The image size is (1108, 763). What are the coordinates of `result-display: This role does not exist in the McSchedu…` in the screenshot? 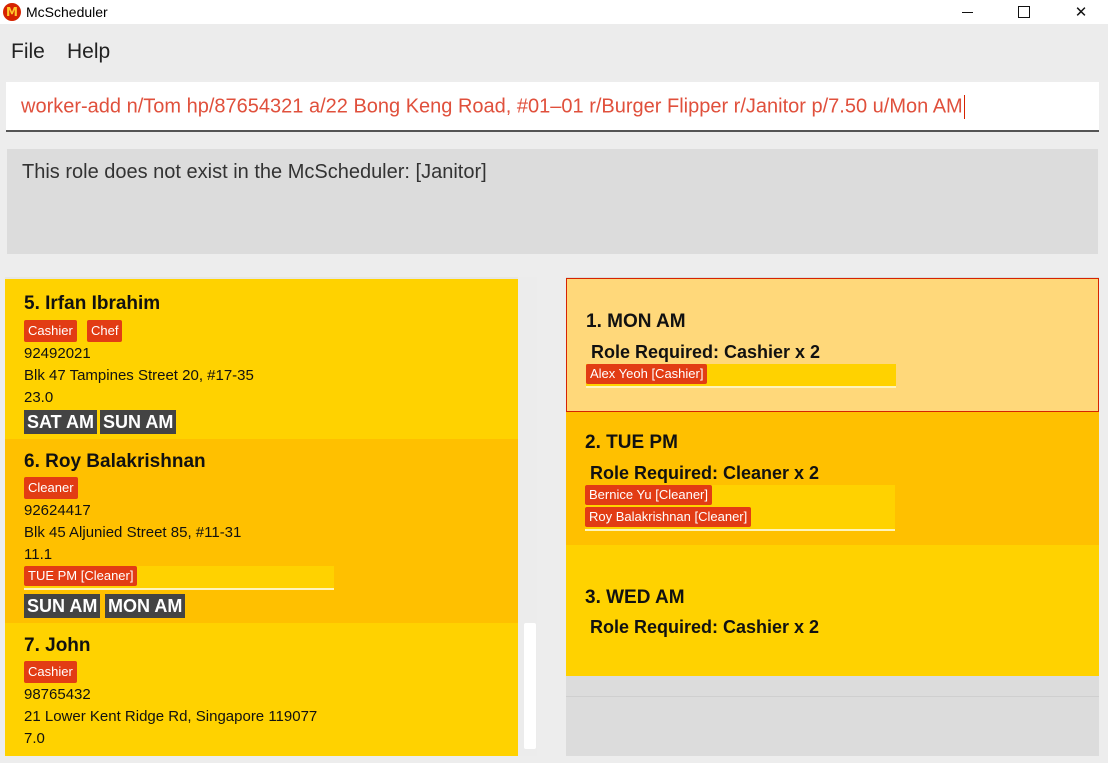 It's located at (552, 201).